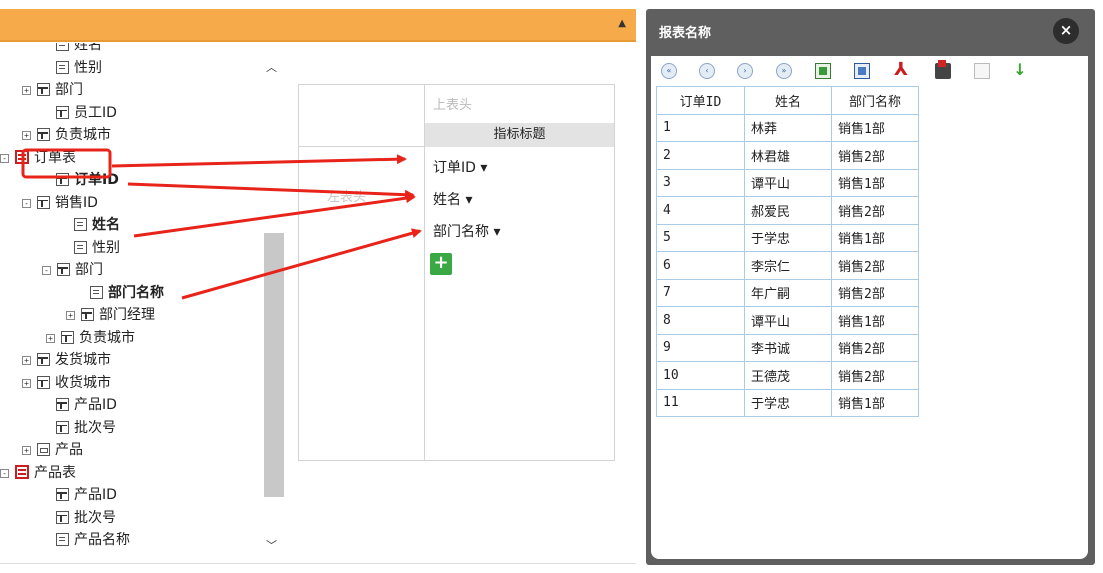 The image size is (1103, 573). Describe the element at coordinates (43, 449) in the screenshot. I see `box-icon` at that location.